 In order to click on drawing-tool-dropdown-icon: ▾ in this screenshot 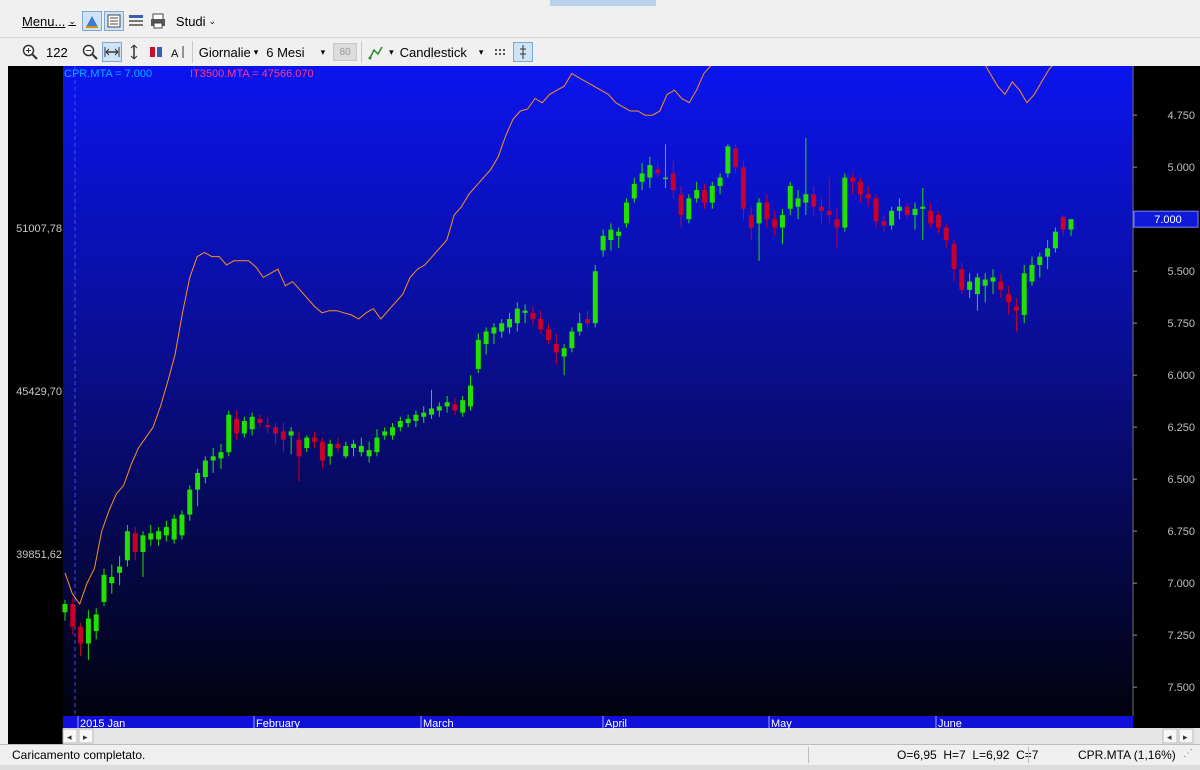, I will do `click(391, 52)`.